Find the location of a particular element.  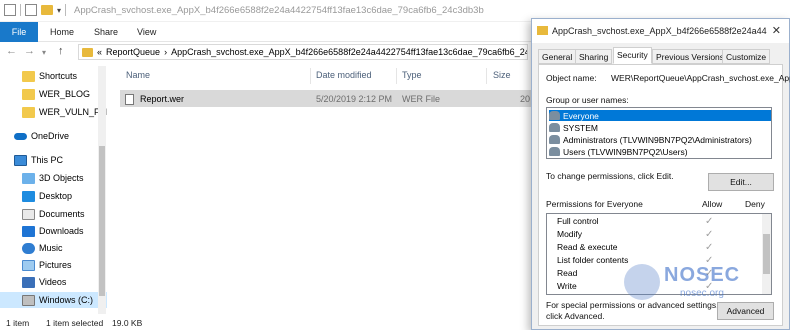

close-icon: ✕ is located at coordinates (776, 30).